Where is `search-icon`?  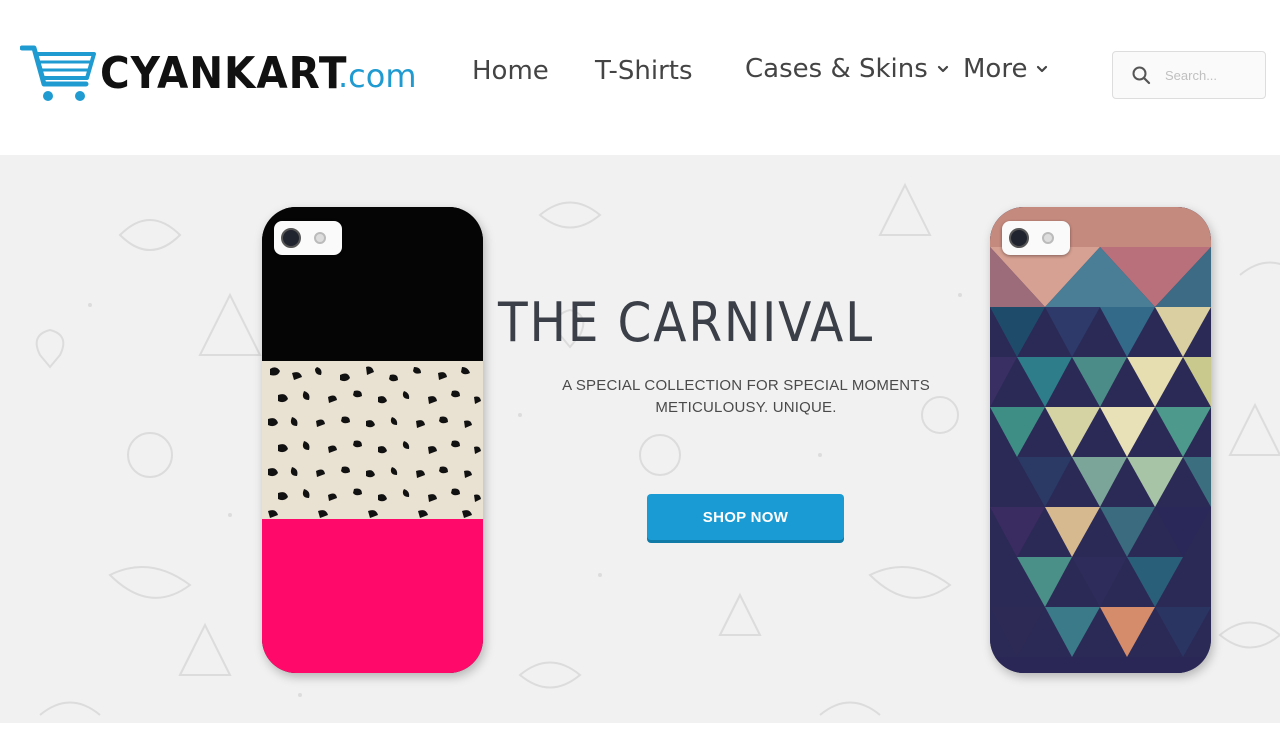
search-icon is located at coordinates (1141, 75).